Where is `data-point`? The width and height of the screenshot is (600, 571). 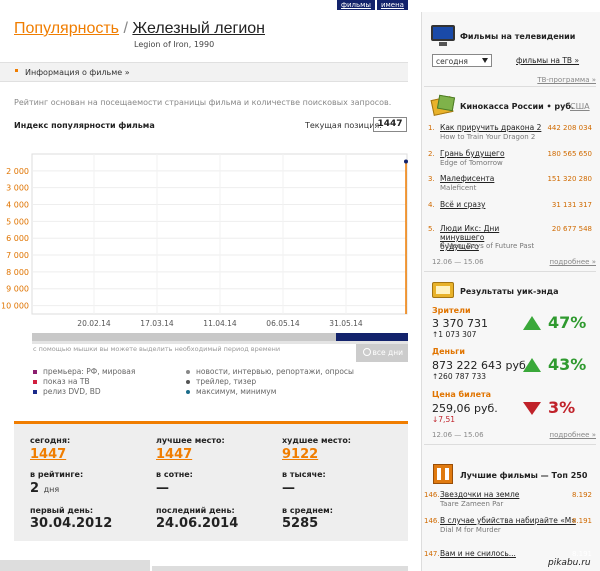
data-point is located at coordinates (406, 161).